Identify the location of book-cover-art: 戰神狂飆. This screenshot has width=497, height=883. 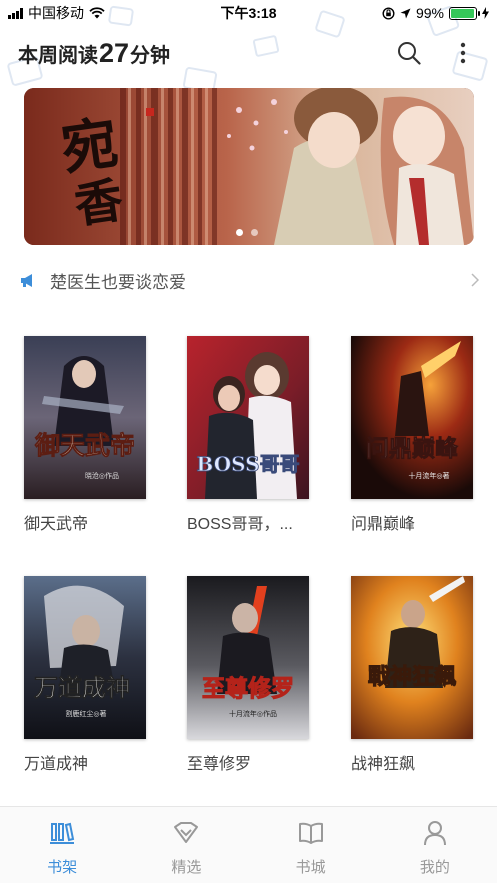
(412, 657).